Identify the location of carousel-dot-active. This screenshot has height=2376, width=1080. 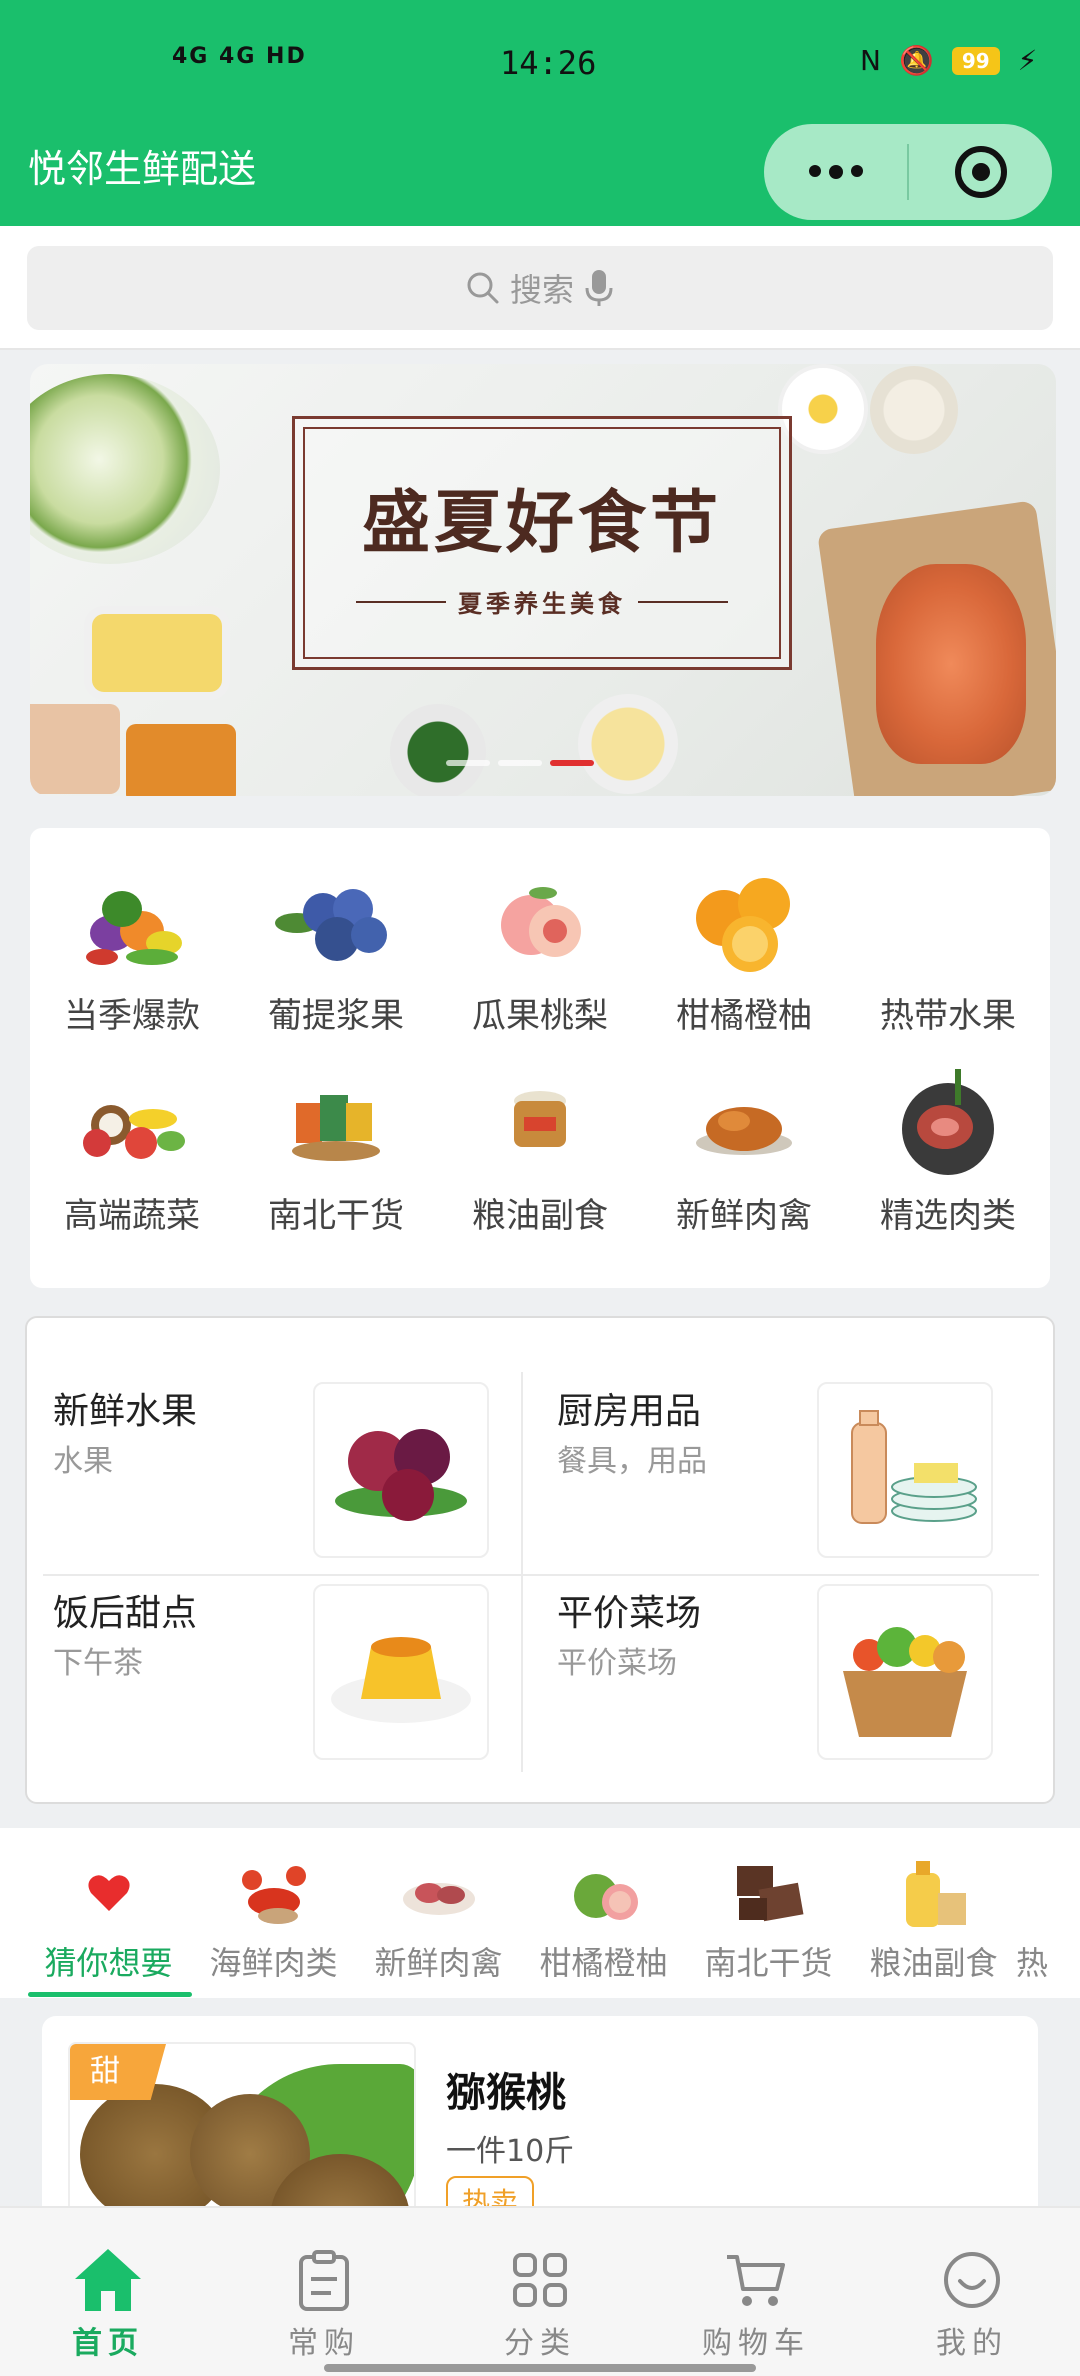
(572, 763).